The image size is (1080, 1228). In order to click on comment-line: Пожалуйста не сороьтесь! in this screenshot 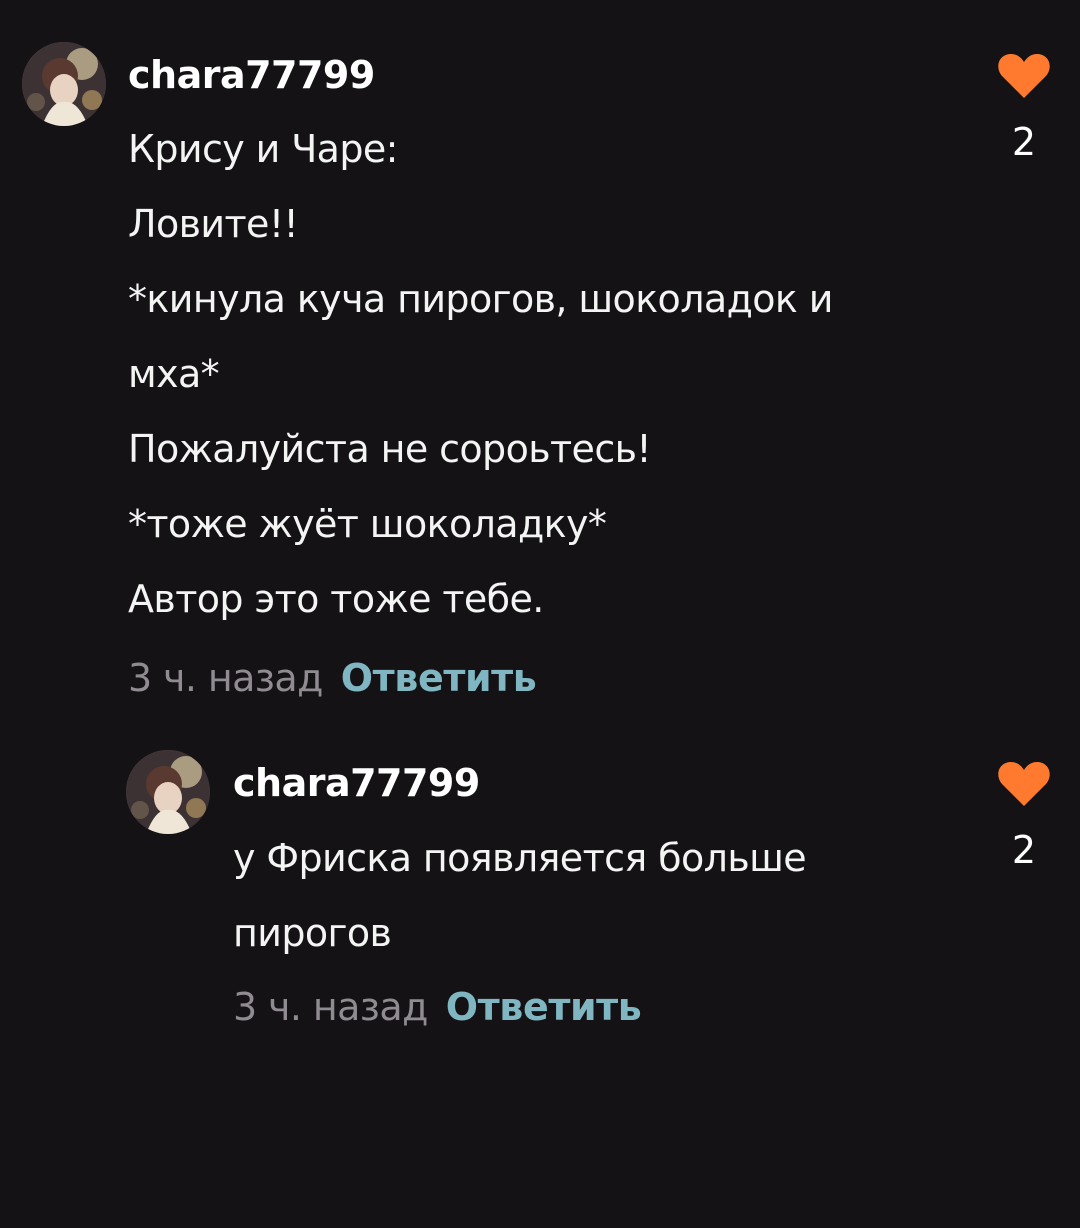, I will do `click(390, 449)`.